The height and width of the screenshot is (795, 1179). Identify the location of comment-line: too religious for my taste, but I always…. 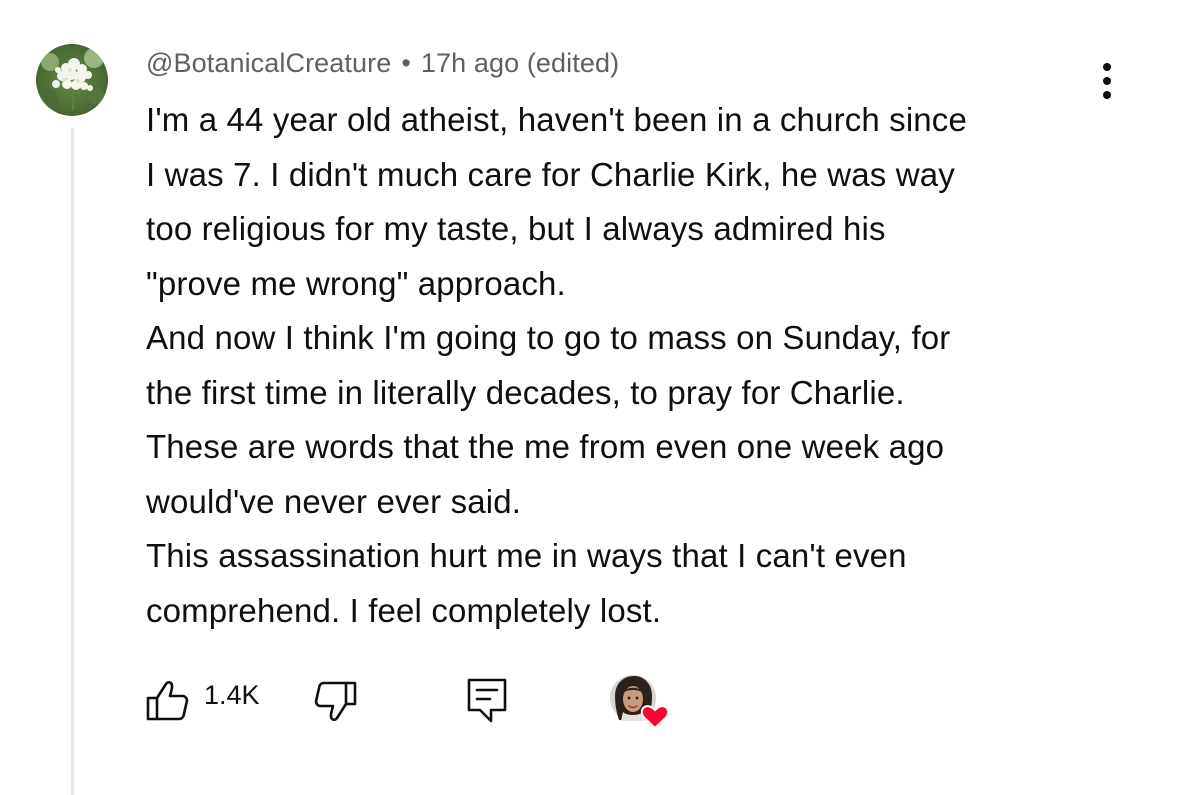
(516, 228).